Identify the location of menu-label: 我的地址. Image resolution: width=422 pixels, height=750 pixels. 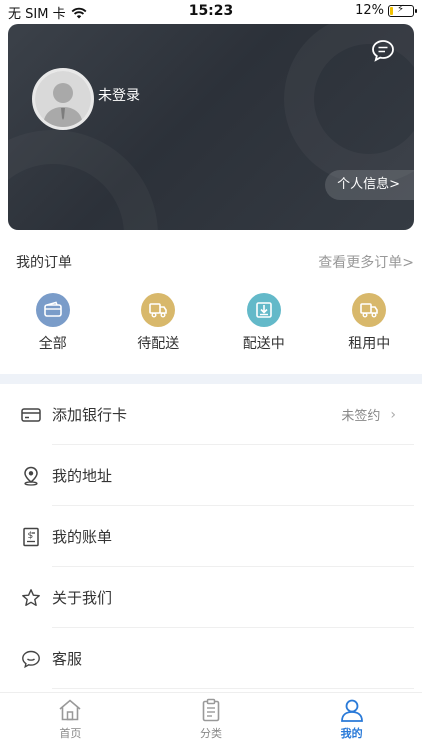
(82, 476).